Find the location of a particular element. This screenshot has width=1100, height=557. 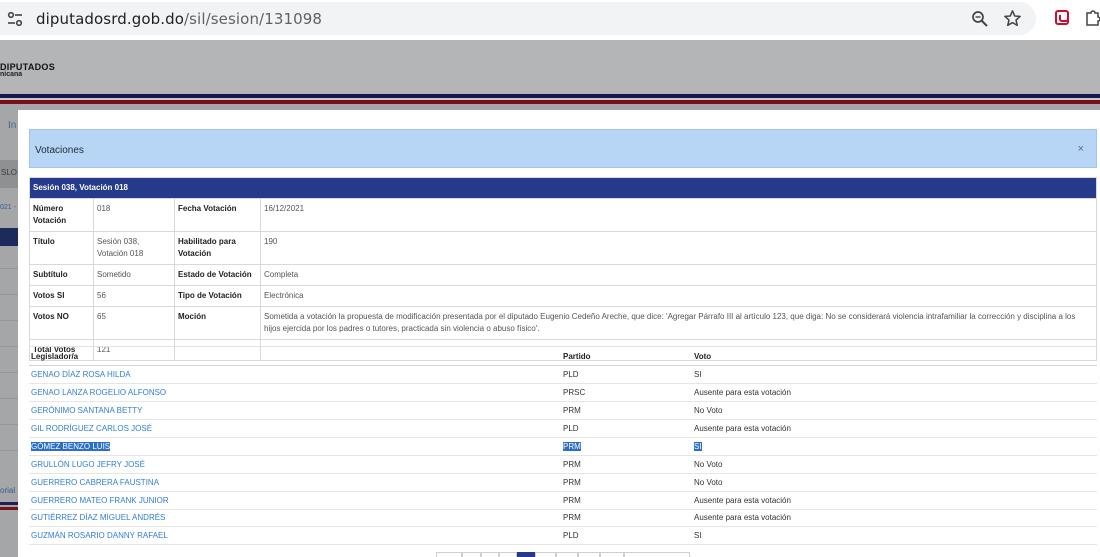

value-tipo: Electrónica is located at coordinates (678, 296).